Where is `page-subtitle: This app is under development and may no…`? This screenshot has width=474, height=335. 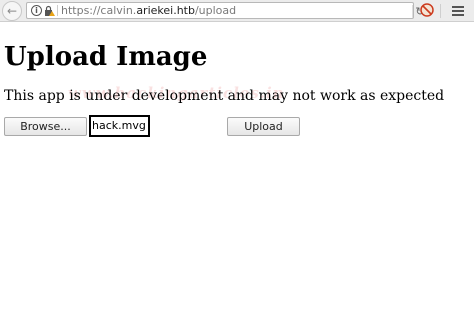
page-subtitle: This app is under development and may no… is located at coordinates (224, 96).